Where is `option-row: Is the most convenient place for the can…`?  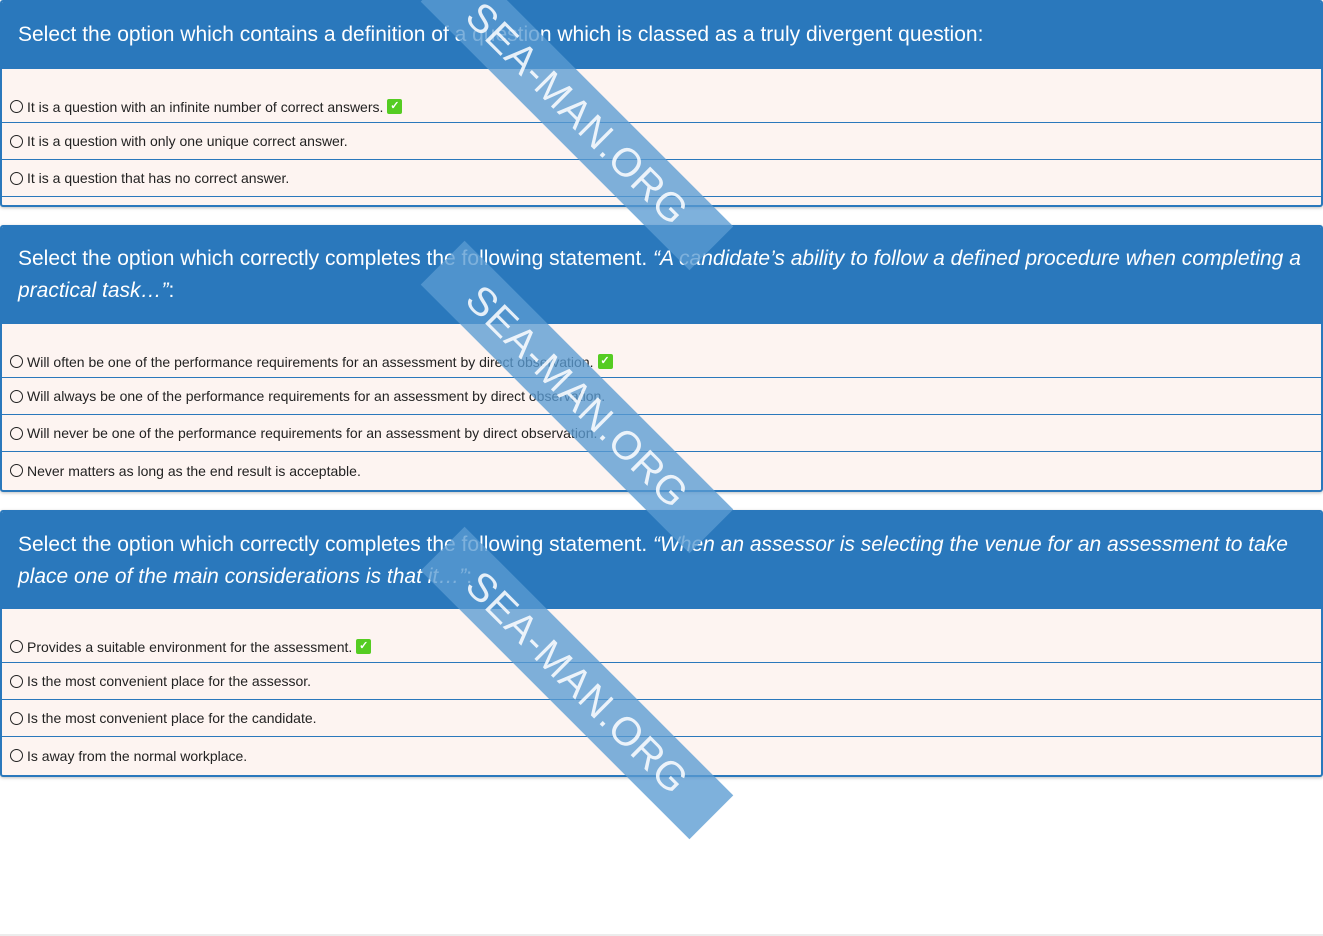
option-row: Is the most convenient place for the can… is located at coordinates (661, 718).